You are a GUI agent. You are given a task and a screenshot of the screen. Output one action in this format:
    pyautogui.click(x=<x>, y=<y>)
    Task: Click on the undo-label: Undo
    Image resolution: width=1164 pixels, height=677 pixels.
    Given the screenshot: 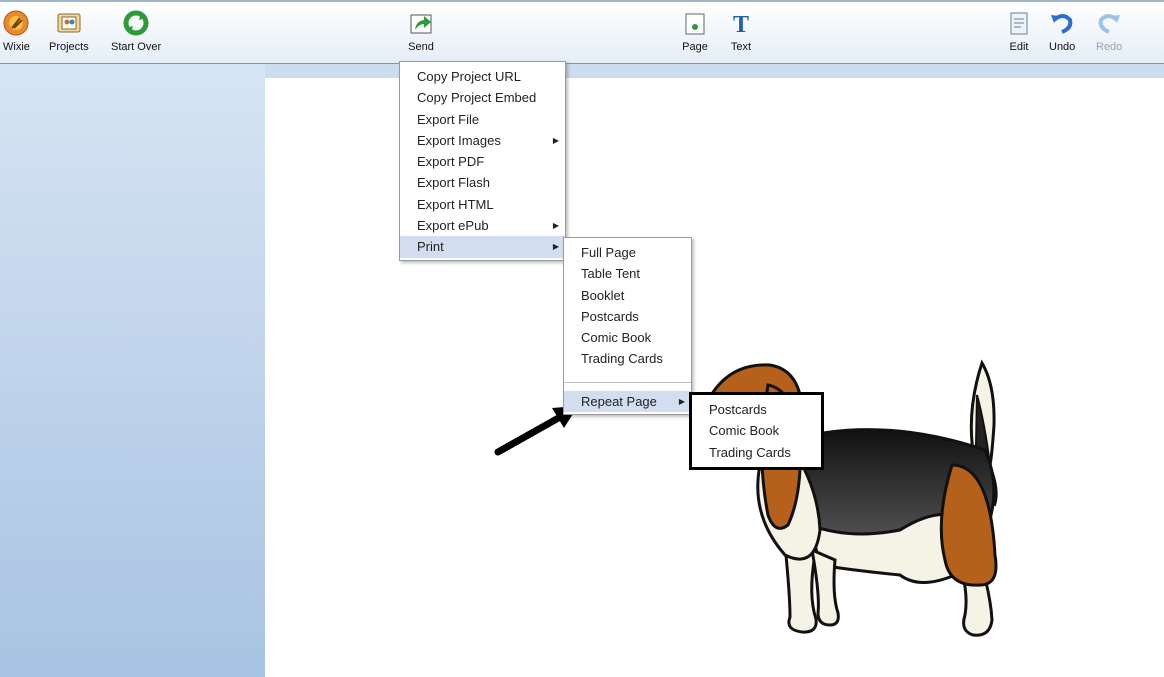 What is the action you would take?
    pyautogui.click(x=1062, y=47)
    